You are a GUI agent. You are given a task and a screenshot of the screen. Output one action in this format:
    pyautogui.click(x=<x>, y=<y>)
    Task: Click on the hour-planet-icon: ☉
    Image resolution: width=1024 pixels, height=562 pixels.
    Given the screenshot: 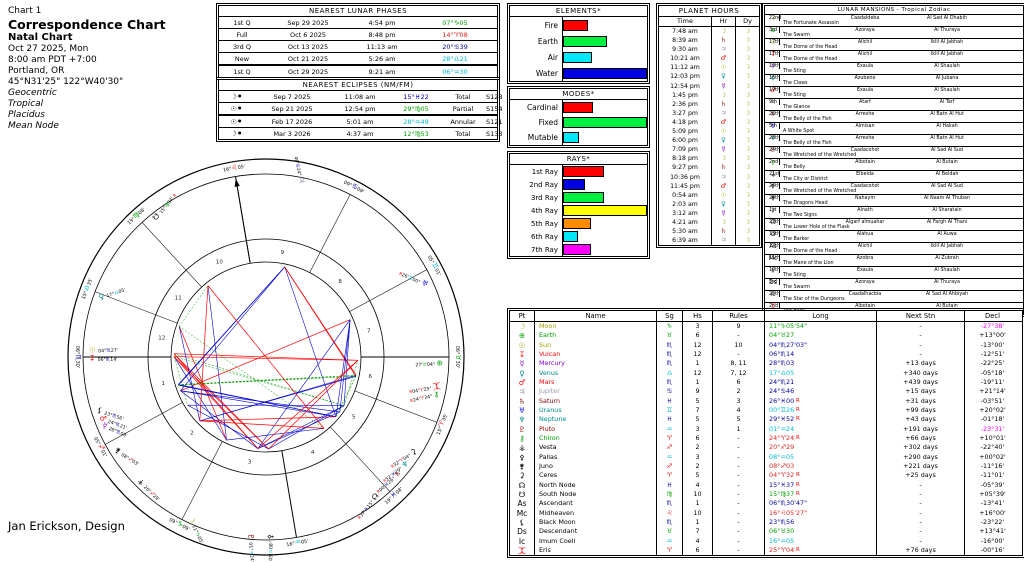 What is the action you would take?
    pyautogui.click(x=723, y=68)
    